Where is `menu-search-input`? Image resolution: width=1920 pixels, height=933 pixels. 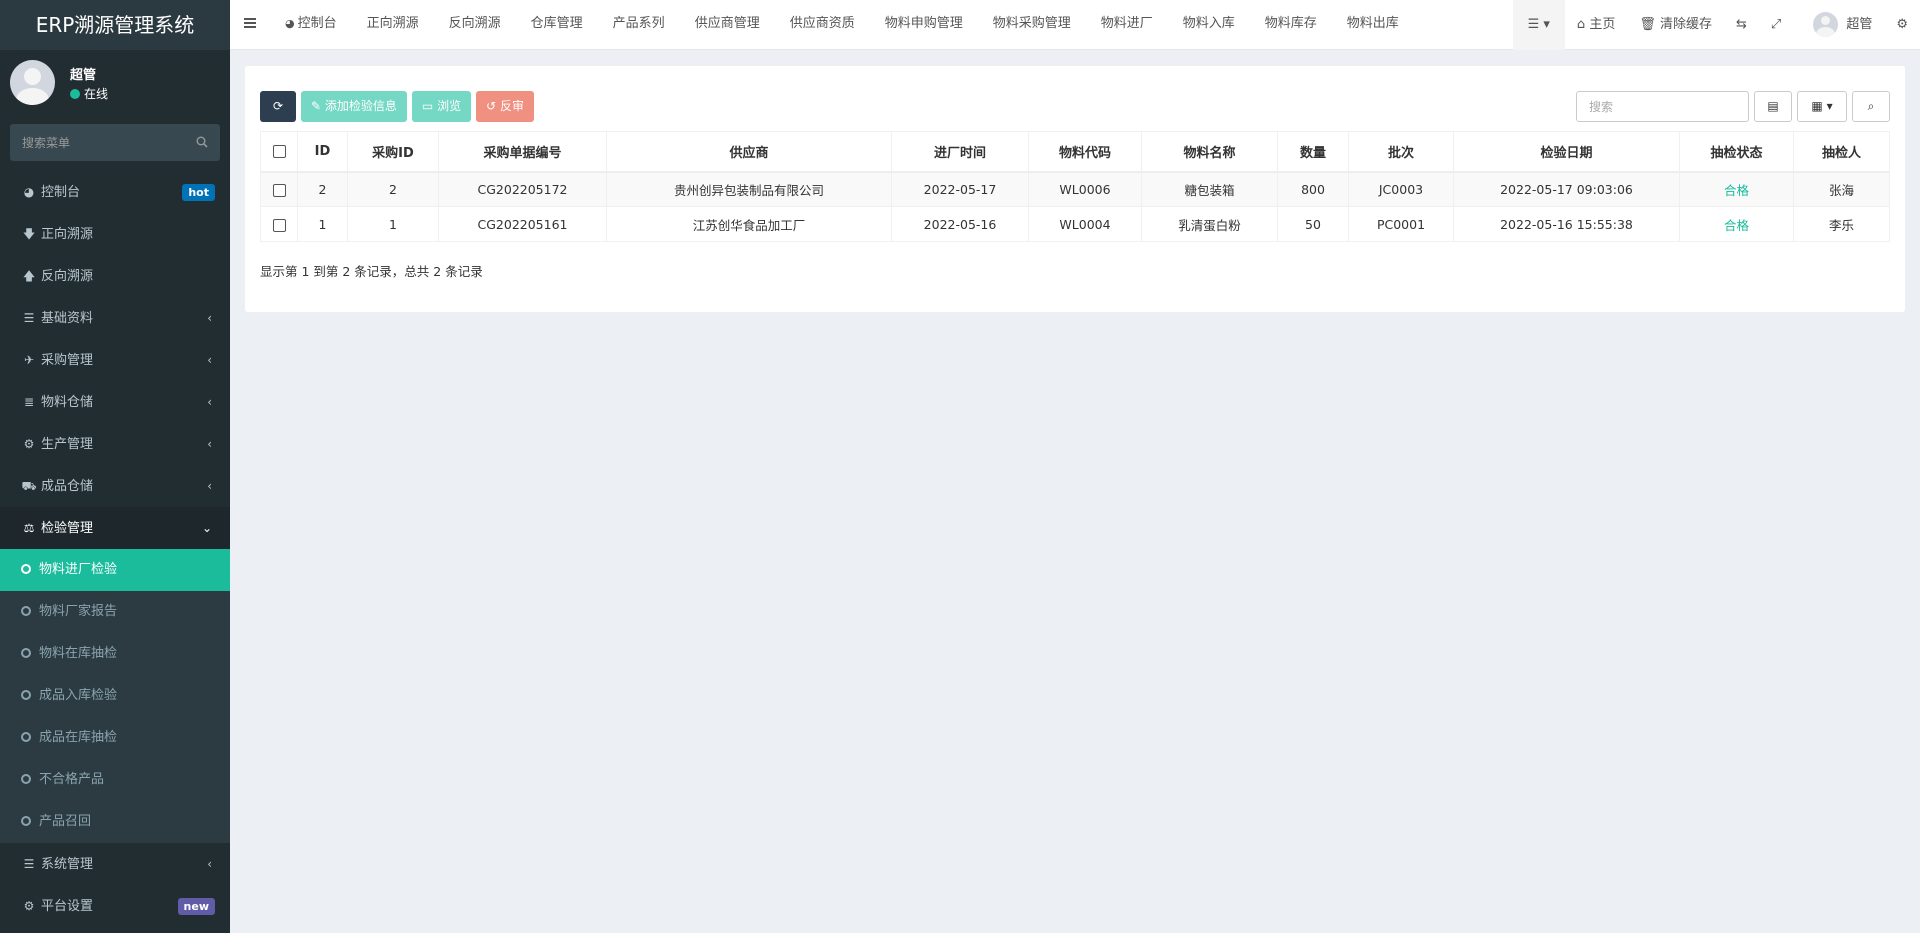
menu-search-input is located at coordinates (115, 142).